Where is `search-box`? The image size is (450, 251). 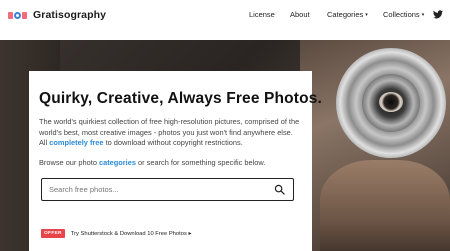 search-box is located at coordinates (167, 189).